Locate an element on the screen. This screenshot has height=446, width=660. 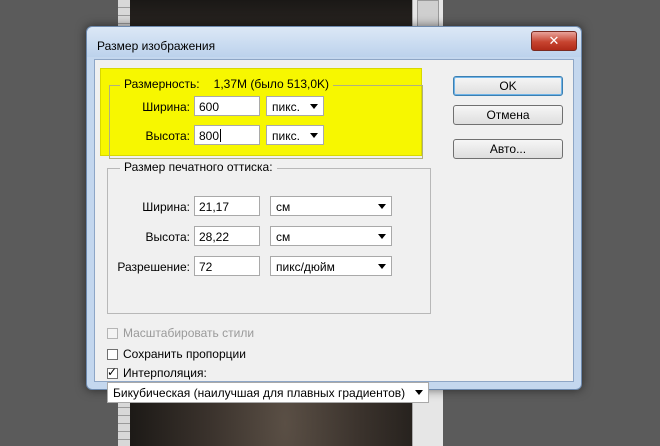
doc-height-unit-value: см is located at coordinates (283, 237).